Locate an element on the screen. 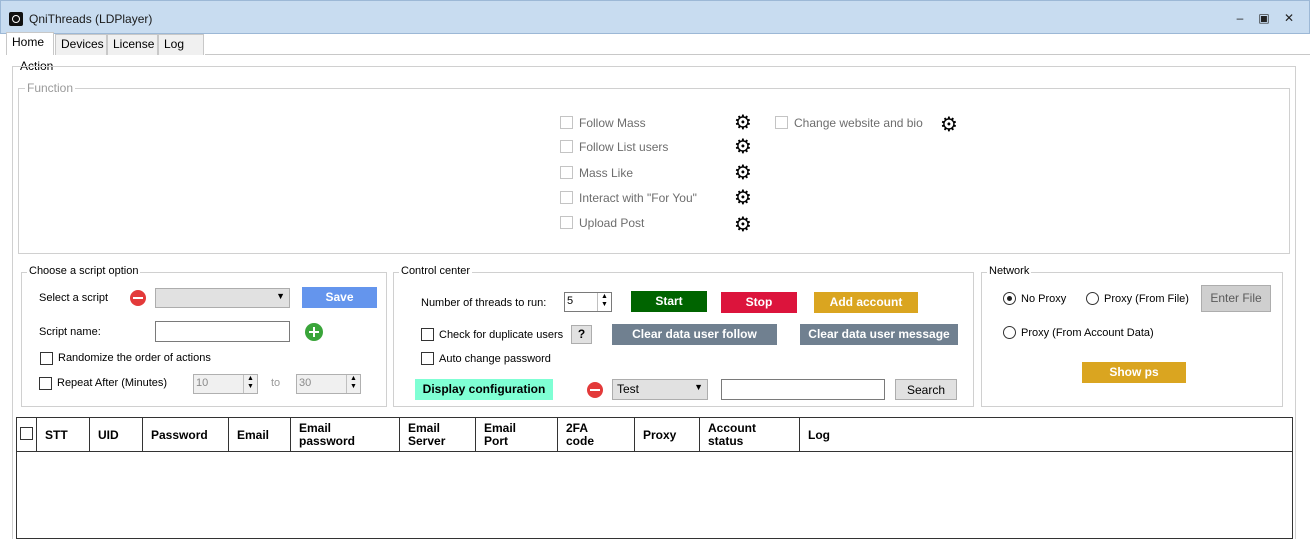  control-center-label: Control center is located at coordinates (436, 271).